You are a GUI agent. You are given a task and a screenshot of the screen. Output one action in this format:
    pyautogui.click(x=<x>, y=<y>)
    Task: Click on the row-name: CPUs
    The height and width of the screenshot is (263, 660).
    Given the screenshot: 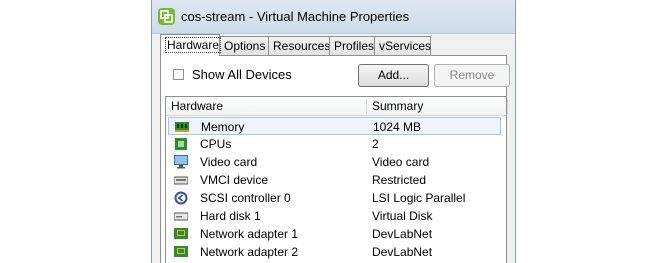 What is the action you would take?
    pyautogui.click(x=216, y=144)
    